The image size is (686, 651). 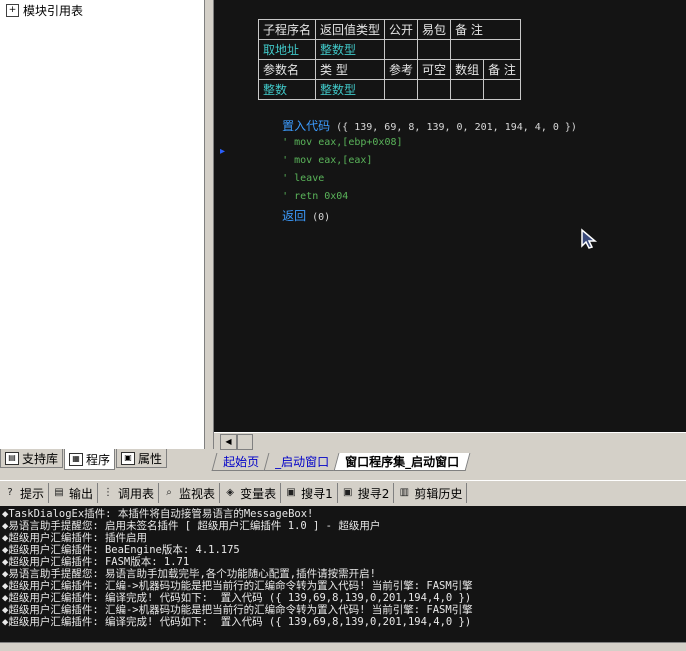 I want to click on search2-icon: ▣, so click(x=347, y=492).